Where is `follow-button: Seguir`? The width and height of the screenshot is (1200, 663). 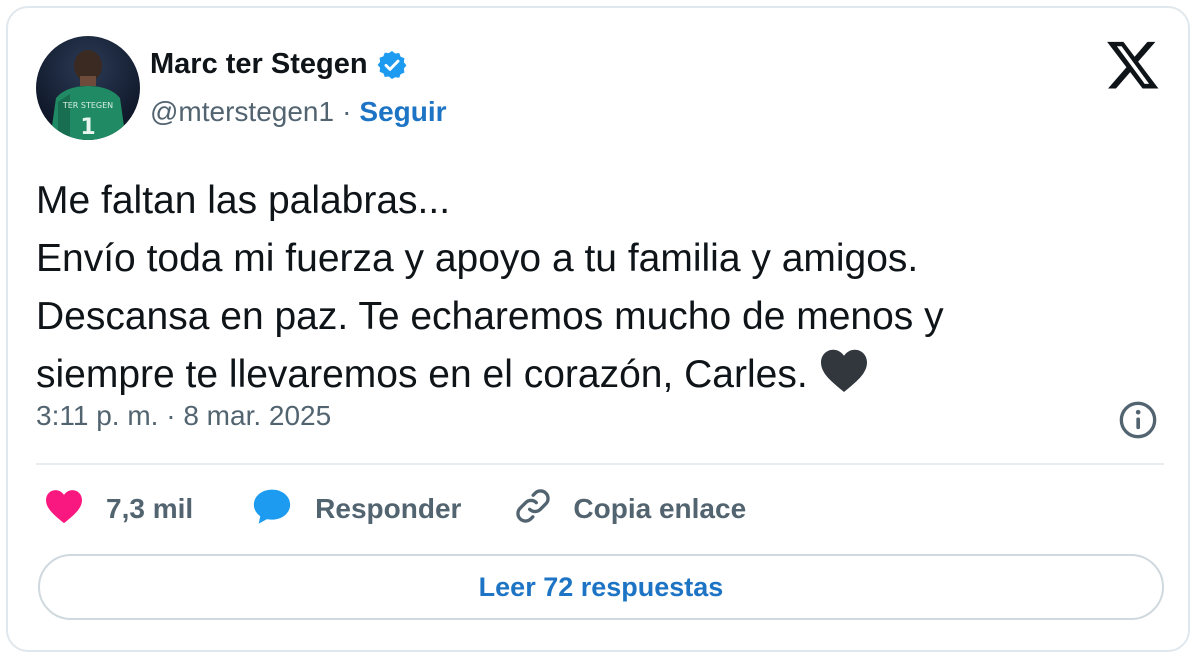 follow-button: Seguir is located at coordinates (402, 112).